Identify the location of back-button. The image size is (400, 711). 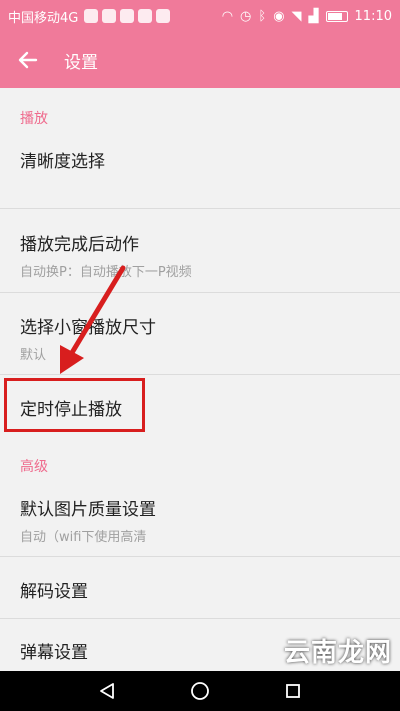
(28, 60).